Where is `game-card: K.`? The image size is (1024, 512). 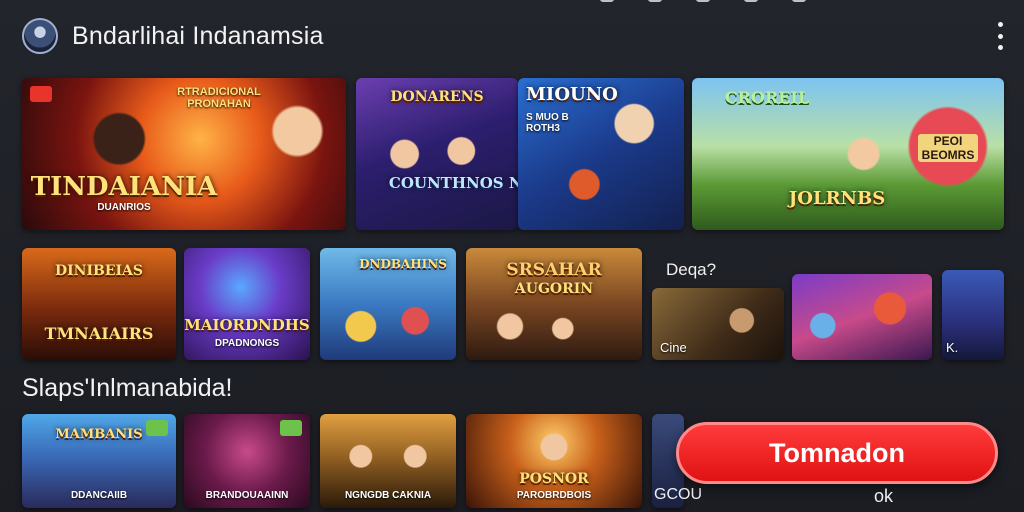
game-card: K. is located at coordinates (973, 315).